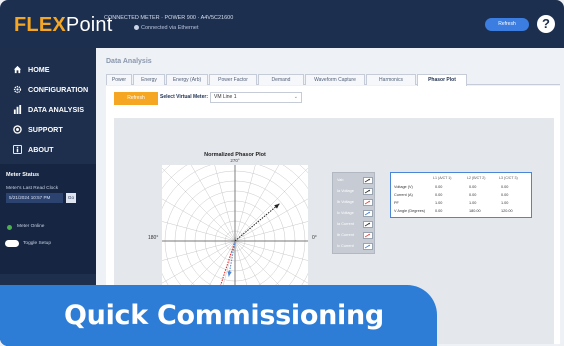  Describe the element at coordinates (355, 180) in the screenshot. I see `legend-item: Vab` at that location.